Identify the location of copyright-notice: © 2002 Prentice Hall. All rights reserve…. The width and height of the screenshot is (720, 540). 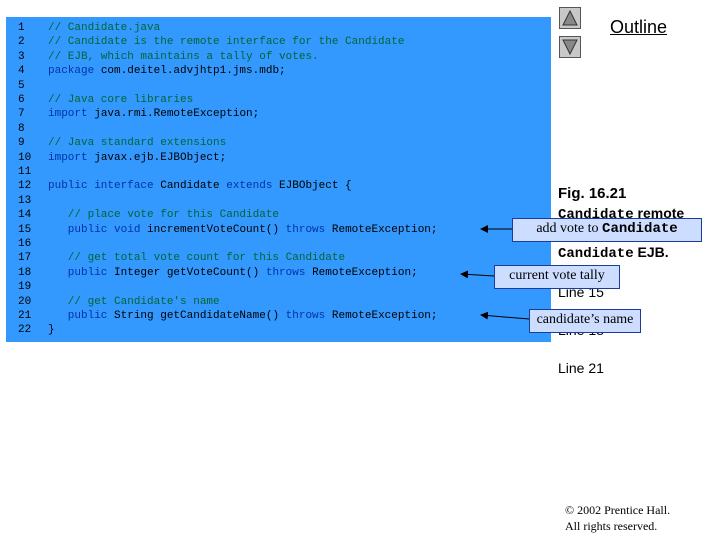
(617, 518).